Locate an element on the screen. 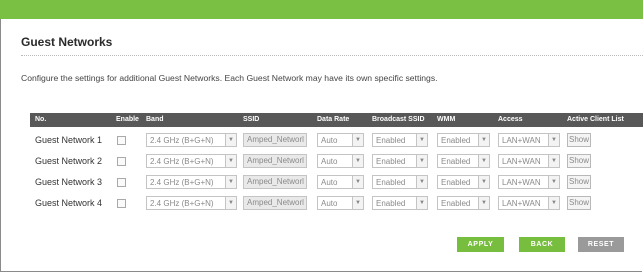 Image resolution: width=643 pixels, height=273 pixels. header-wmm: WMM is located at coordinates (446, 119).